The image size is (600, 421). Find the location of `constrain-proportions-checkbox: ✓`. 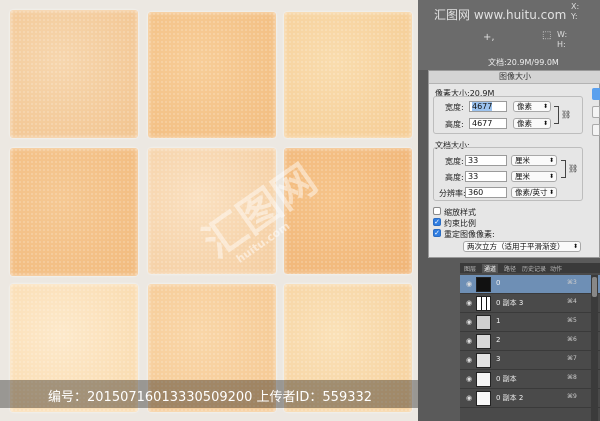

constrain-proportions-checkbox: ✓ is located at coordinates (437, 222).